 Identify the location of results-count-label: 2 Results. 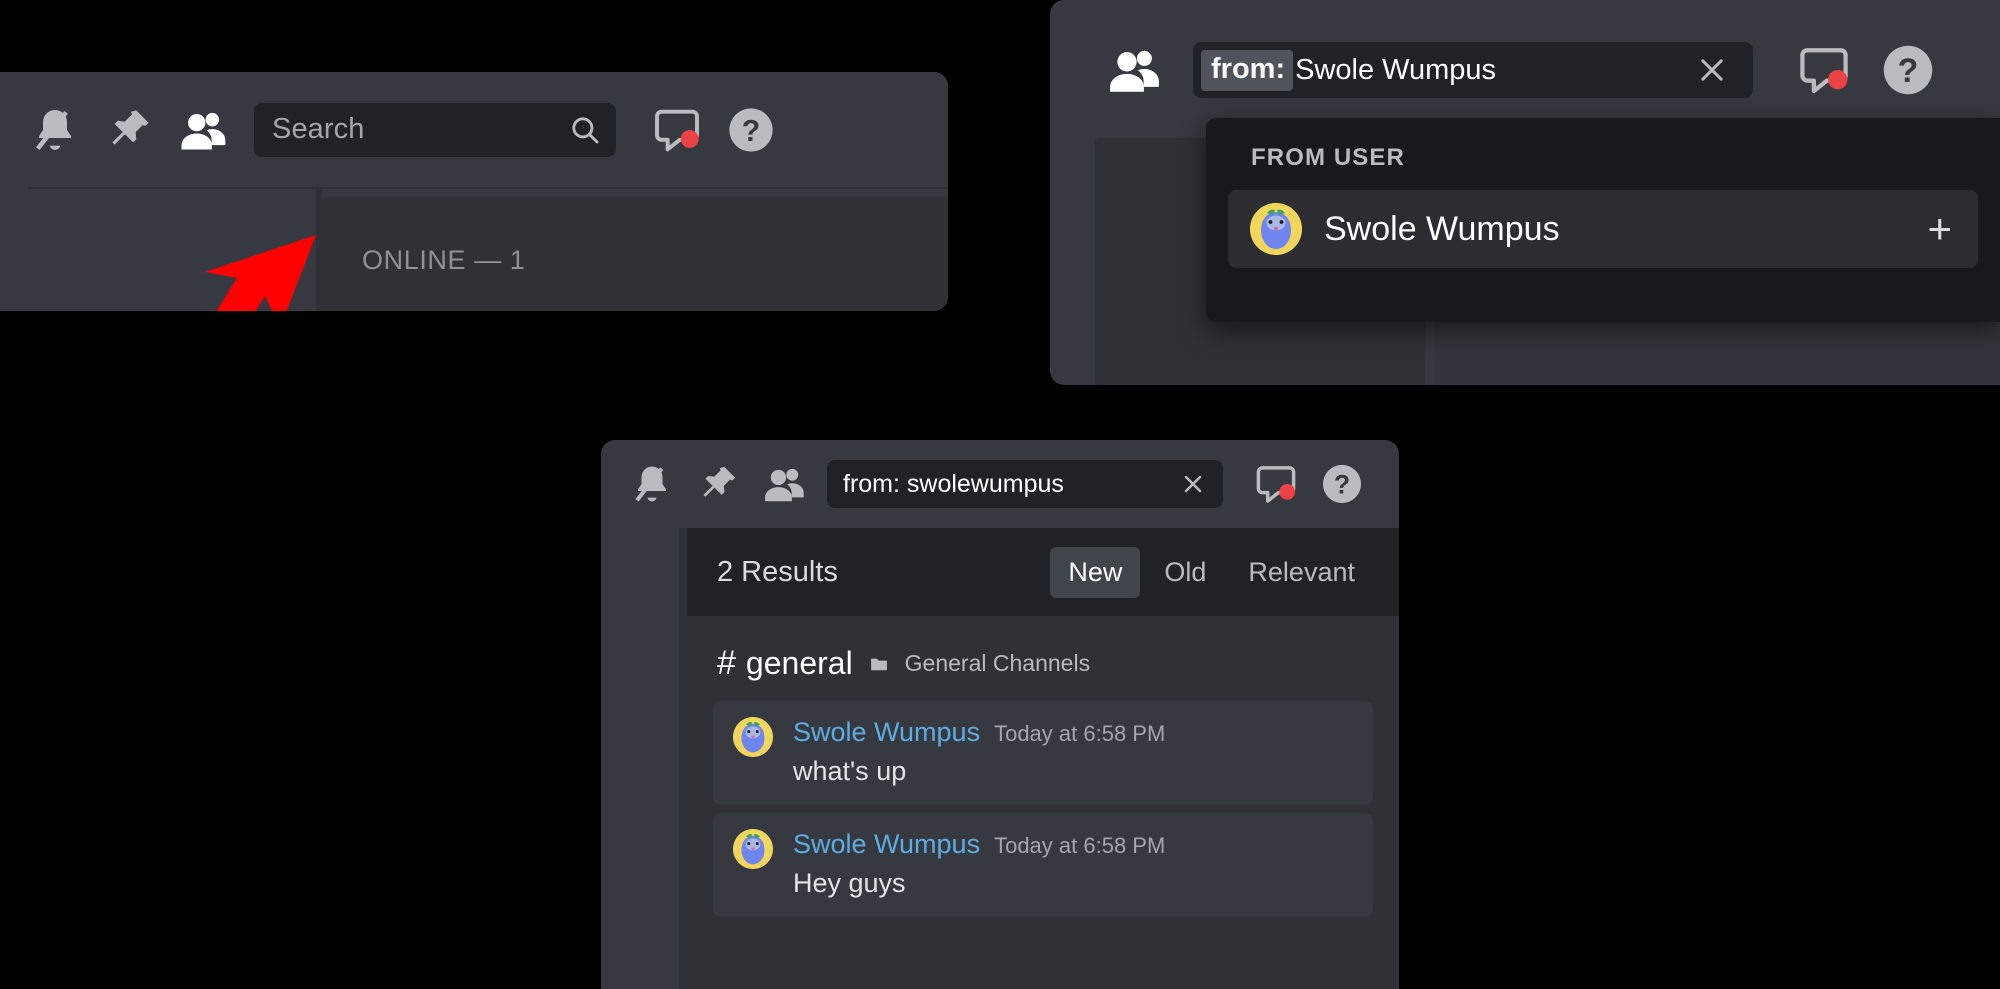
(777, 571).